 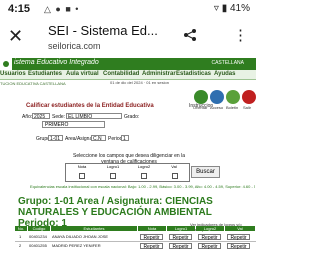 What do you see at coordinates (238, 246) in the screenshot?
I see `row2-val-input: Repetir` at bounding box center [238, 246].